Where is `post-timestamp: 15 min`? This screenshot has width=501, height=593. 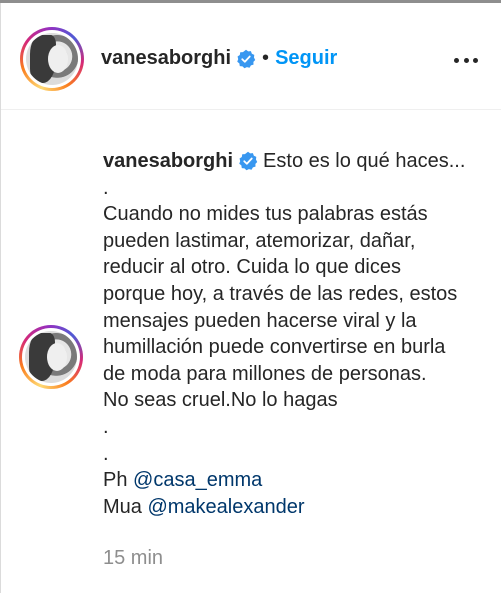 post-timestamp: 15 min is located at coordinates (133, 558).